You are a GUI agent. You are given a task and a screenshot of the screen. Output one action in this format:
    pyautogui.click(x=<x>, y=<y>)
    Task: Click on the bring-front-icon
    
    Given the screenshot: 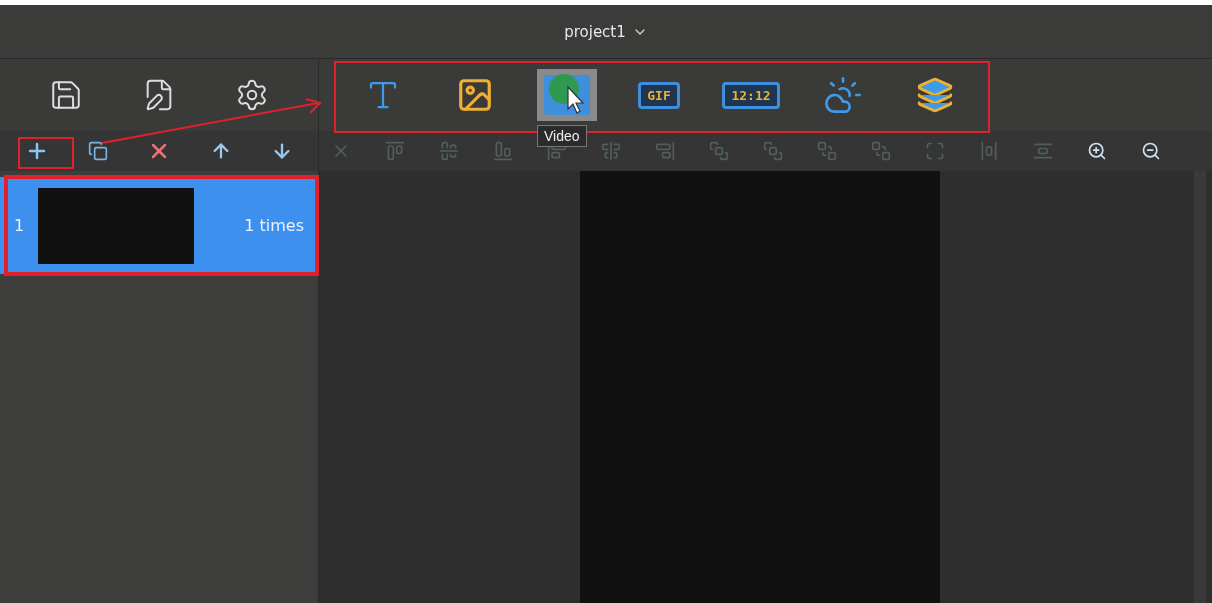 What is the action you would take?
    pyautogui.click(x=719, y=151)
    